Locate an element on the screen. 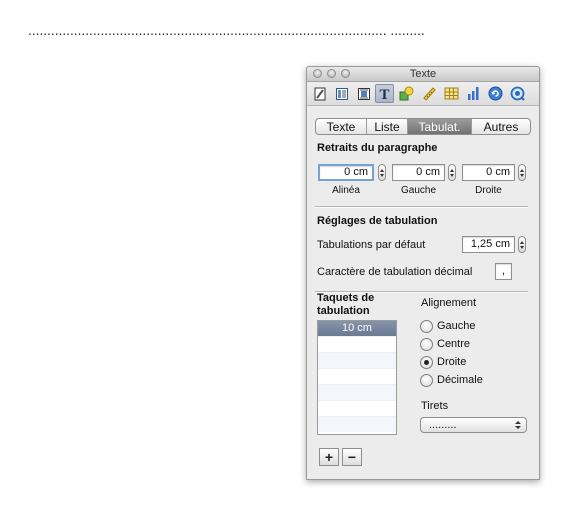 The image size is (572, 523). left-indent-label: Gauche is located at coordinates (418, 190).